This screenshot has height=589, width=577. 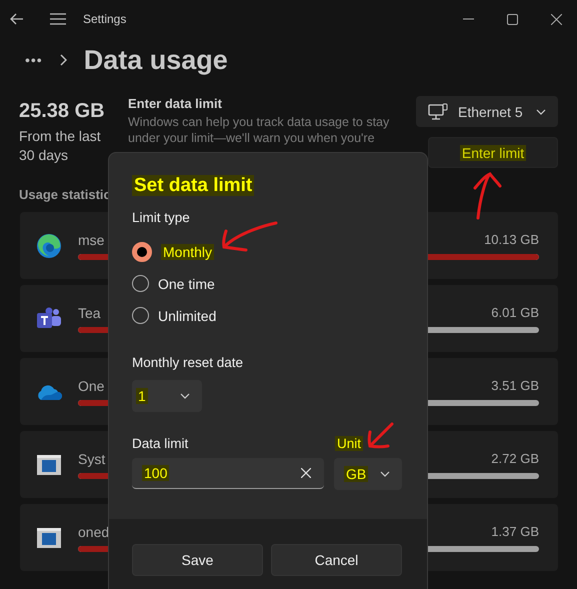 What do you see at coordinates (349, 443) in the screenshot?
I see `field-label: Unit` at bounding box center [349, 443].